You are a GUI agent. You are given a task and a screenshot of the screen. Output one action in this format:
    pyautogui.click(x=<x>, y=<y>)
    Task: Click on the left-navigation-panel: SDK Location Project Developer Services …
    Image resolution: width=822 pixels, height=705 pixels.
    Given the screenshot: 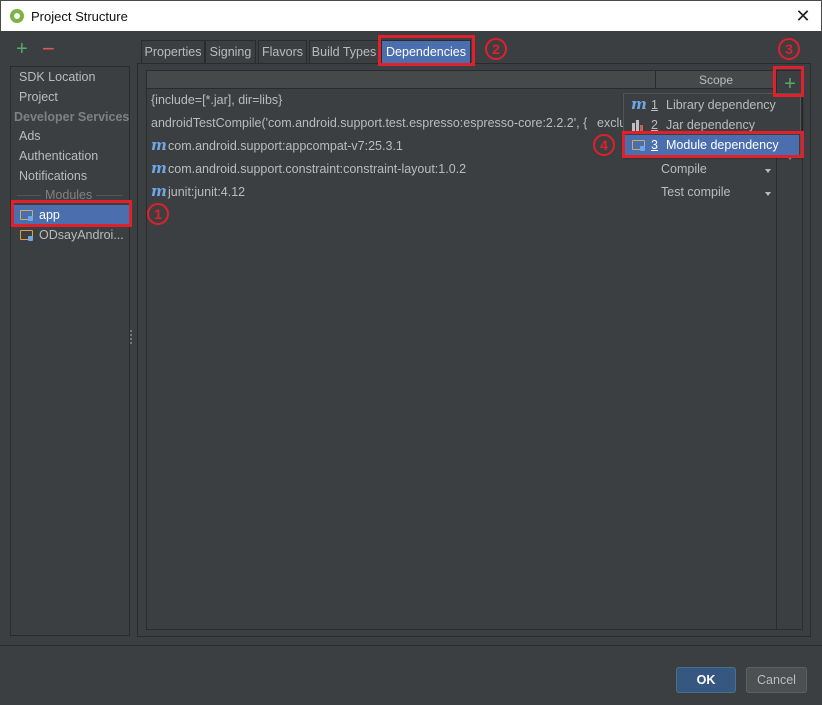 What is the action you would take?
    pyautogui.click(x=70, y=351)
    